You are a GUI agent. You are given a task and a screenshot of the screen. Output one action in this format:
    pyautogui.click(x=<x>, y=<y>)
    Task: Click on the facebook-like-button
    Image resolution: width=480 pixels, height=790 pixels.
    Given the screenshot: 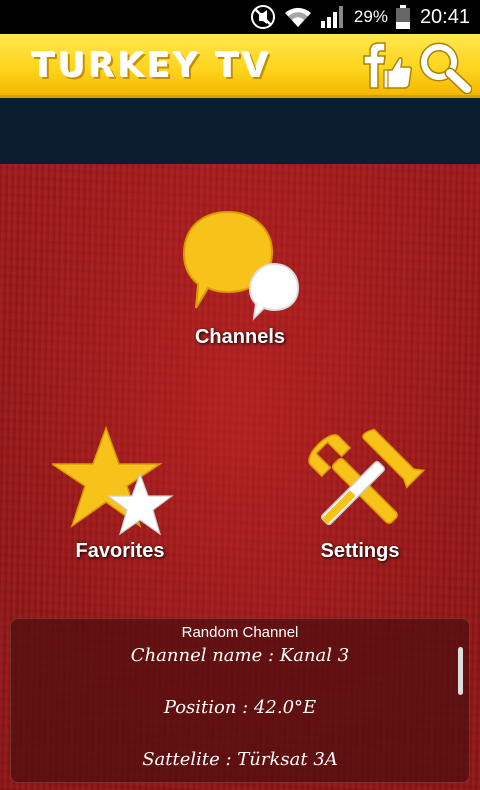 What is the action you would take?
    pyautogui.click(x=384, y=67)
    